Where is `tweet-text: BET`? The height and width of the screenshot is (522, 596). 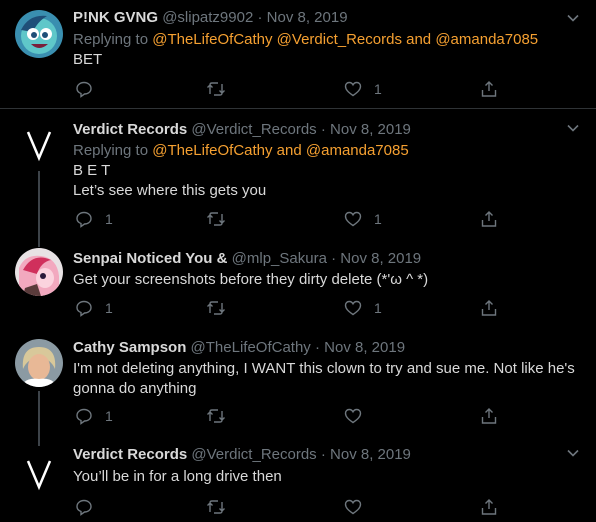
tweet-text: BET is located at coordinates (328, 60).